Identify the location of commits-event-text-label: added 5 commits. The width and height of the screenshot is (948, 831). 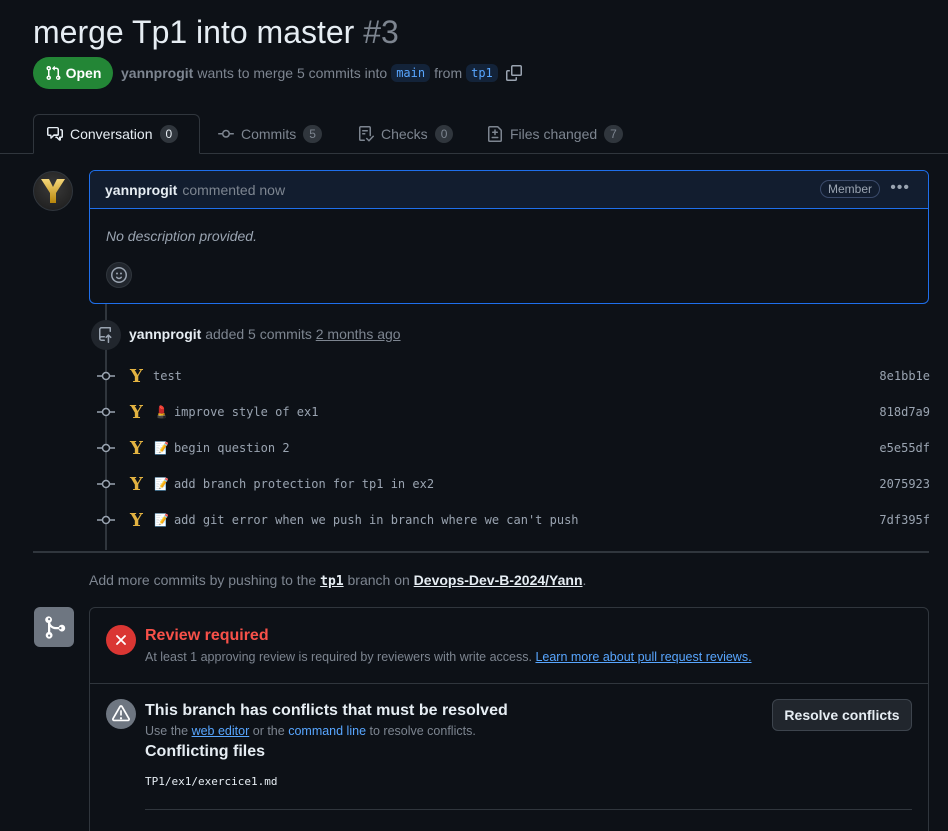
(258, 334).